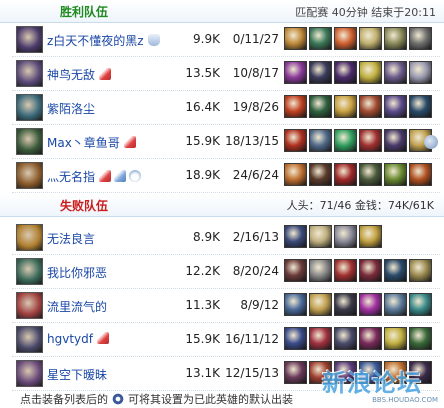  What do you see at coordinates (431, 142) in the screenshot?
I see `set-default-build-icon` at bounding box center [431, 142].